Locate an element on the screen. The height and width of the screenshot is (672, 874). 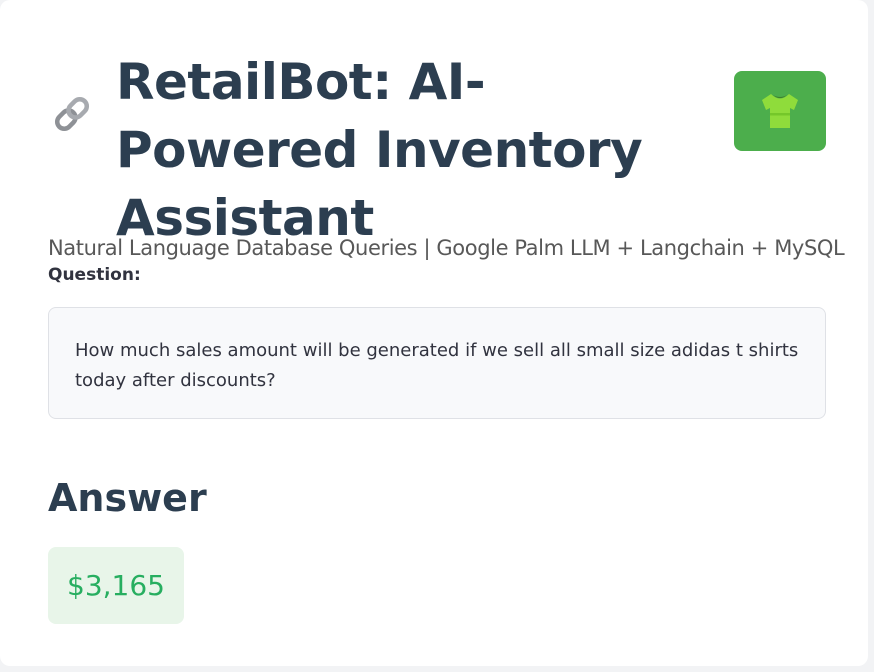
t-shirt-icon is located at coordinates (780, 111).